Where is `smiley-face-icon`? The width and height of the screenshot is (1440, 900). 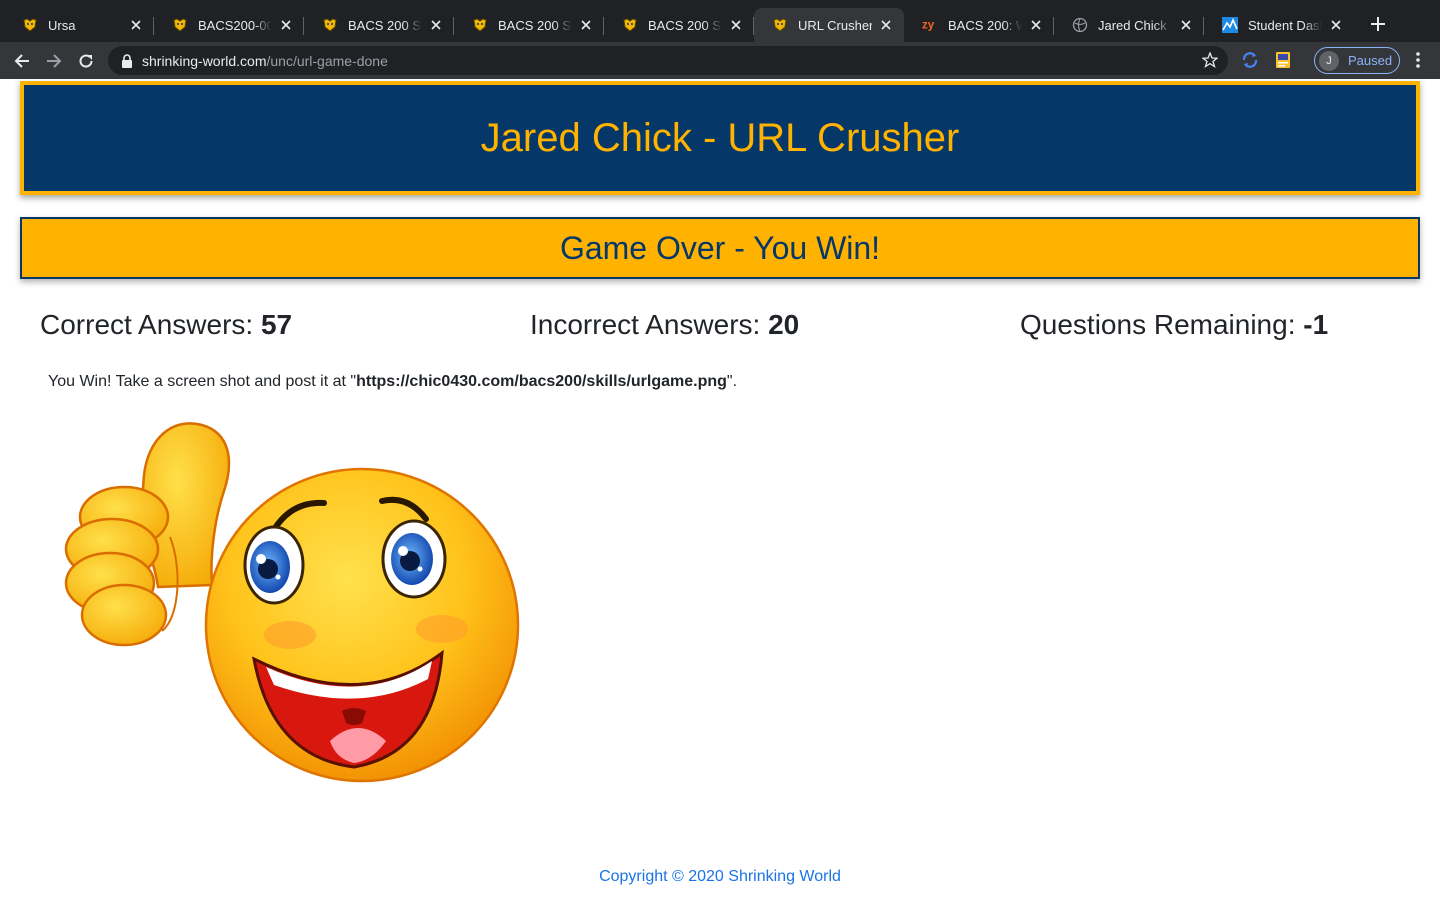 smiley-face-icon is located at coordinates (362, 625).